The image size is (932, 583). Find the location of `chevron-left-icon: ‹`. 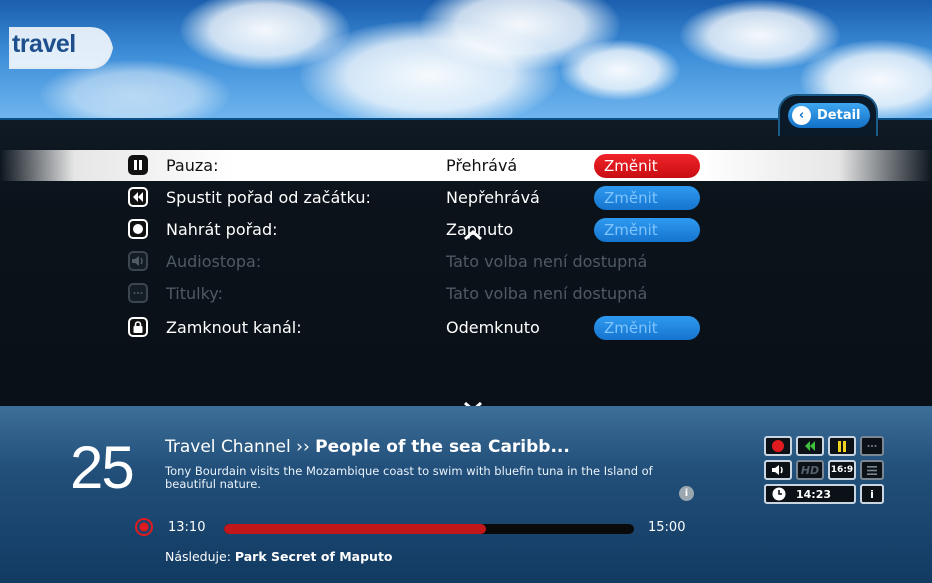

chevron-left-icon: ‹ is located at coordinates (801, 115).